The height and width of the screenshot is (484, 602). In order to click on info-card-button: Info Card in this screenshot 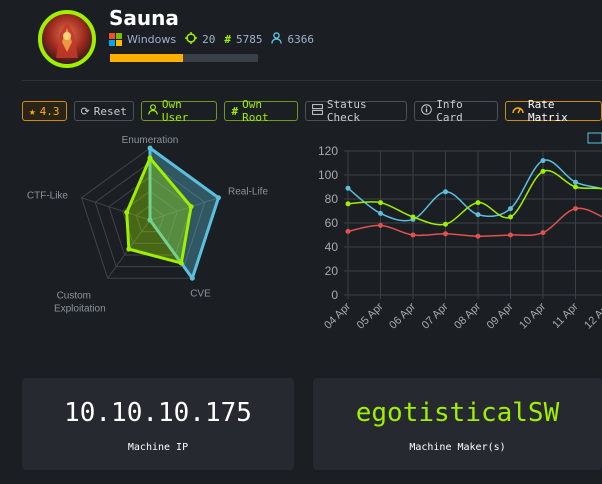, I will do `click(456, 111)`.